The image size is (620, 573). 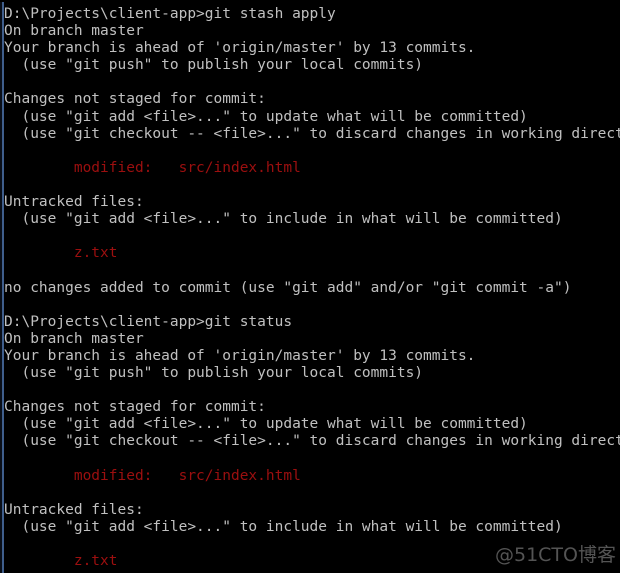 What do you see at coordinates (148, 321) in the screenshot?
I see `terminal-line: D:\Projects\client-app>git status` at bounding box center [148, 321].